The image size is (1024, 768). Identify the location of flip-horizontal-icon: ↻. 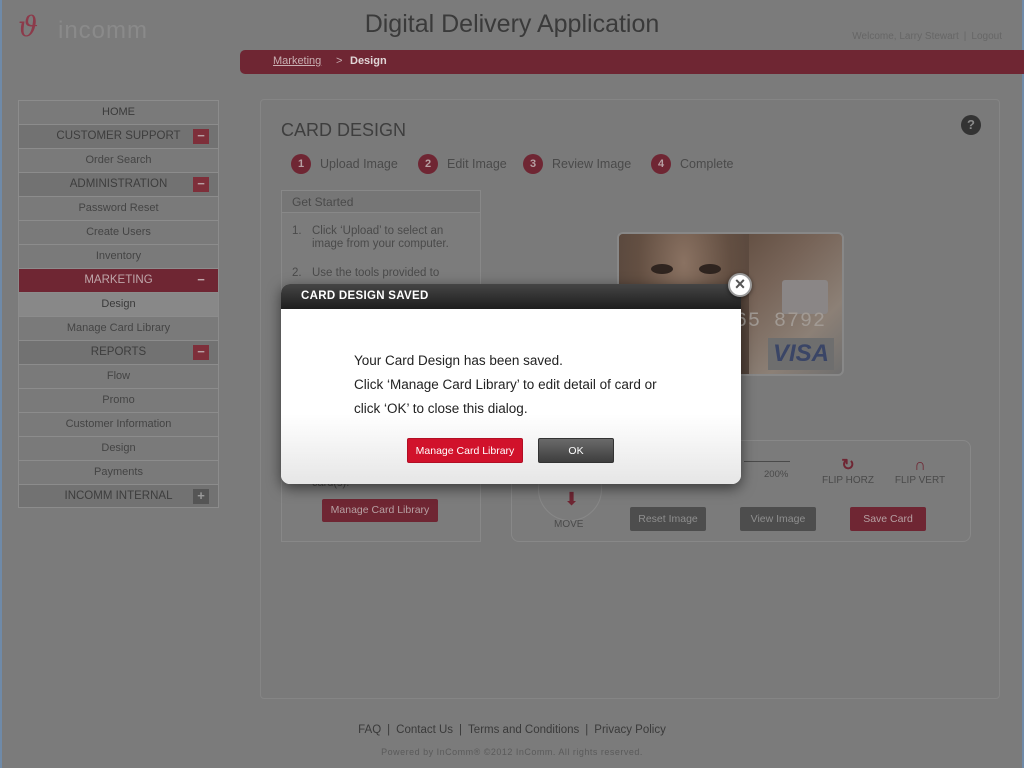
(848, 465).